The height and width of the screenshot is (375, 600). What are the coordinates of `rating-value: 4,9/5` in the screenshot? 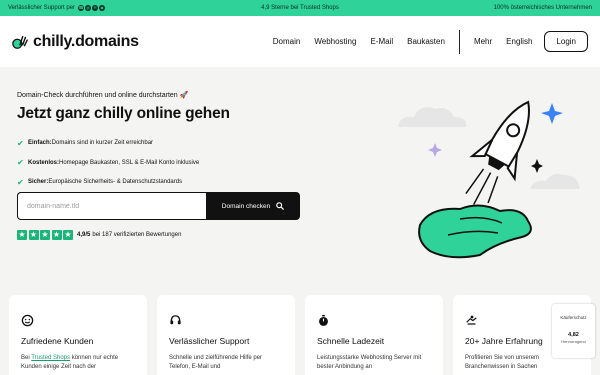 It's located at (84, 235).